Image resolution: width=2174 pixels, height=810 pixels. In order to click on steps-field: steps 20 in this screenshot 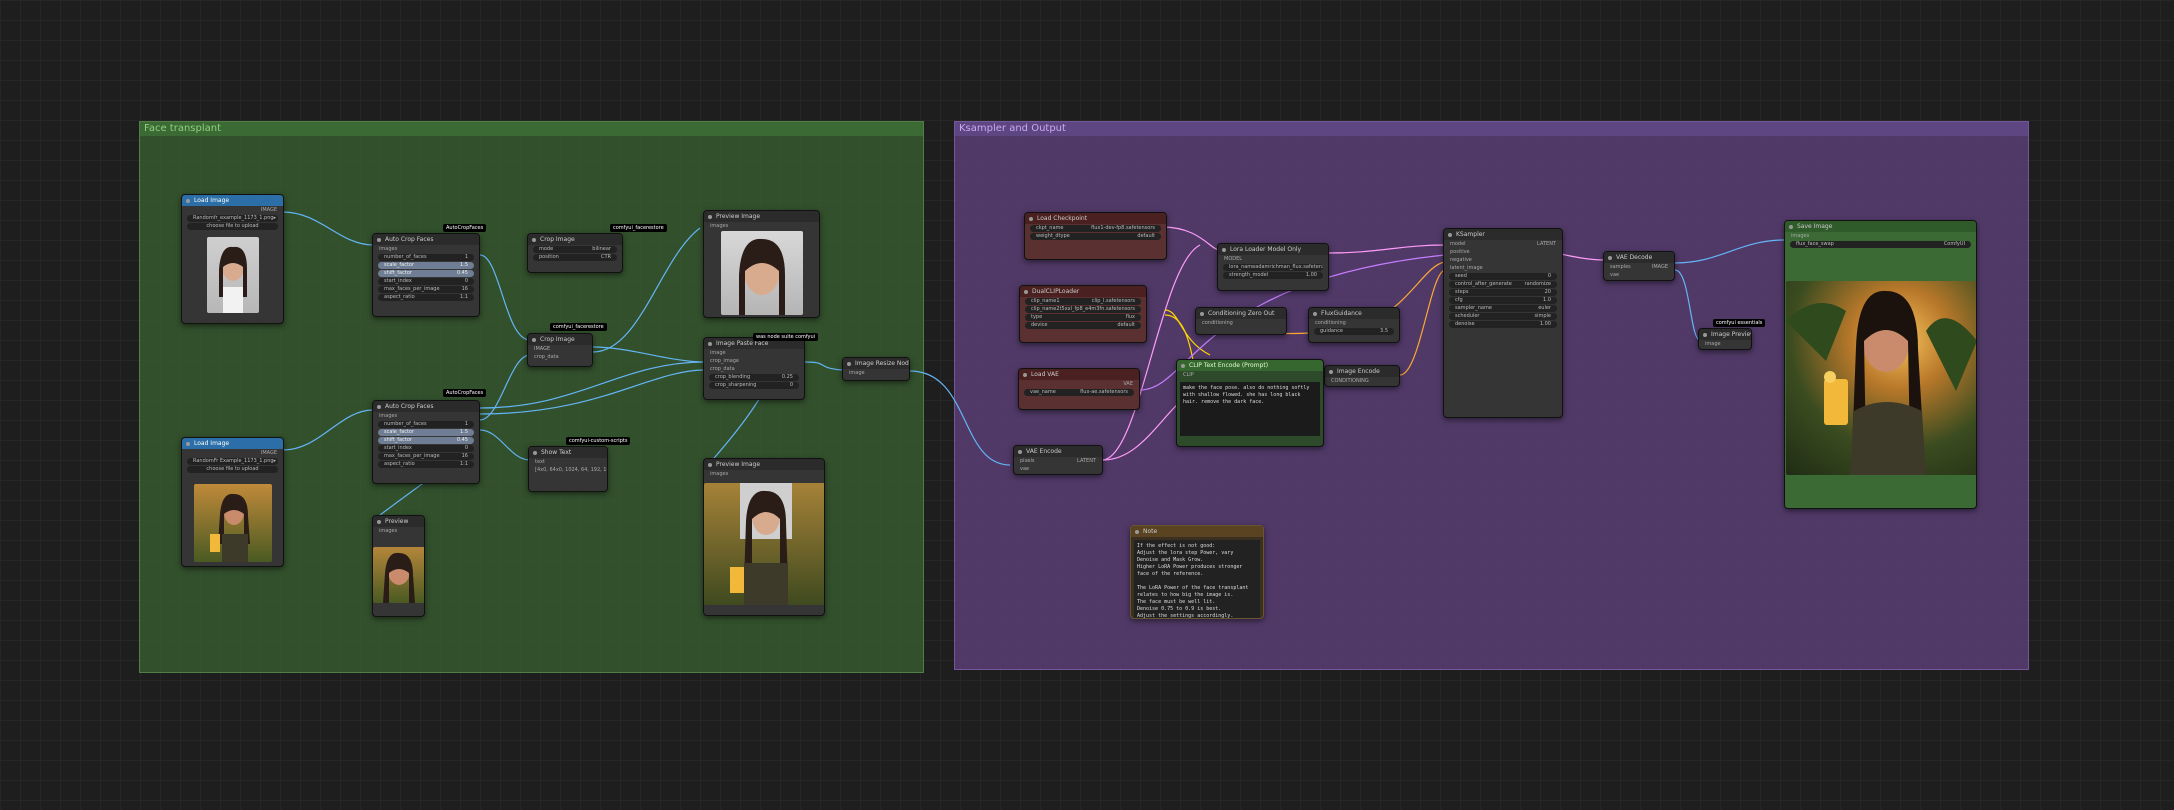, I will do `click(1503, 292)`.